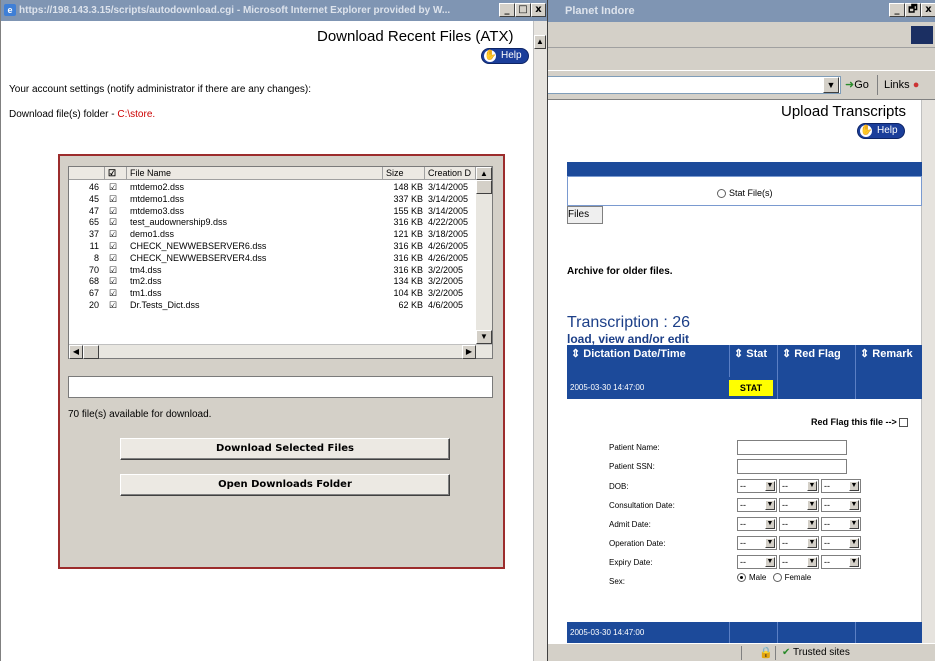  I want to click on lock-icon: 🔒, so click(766, 653).